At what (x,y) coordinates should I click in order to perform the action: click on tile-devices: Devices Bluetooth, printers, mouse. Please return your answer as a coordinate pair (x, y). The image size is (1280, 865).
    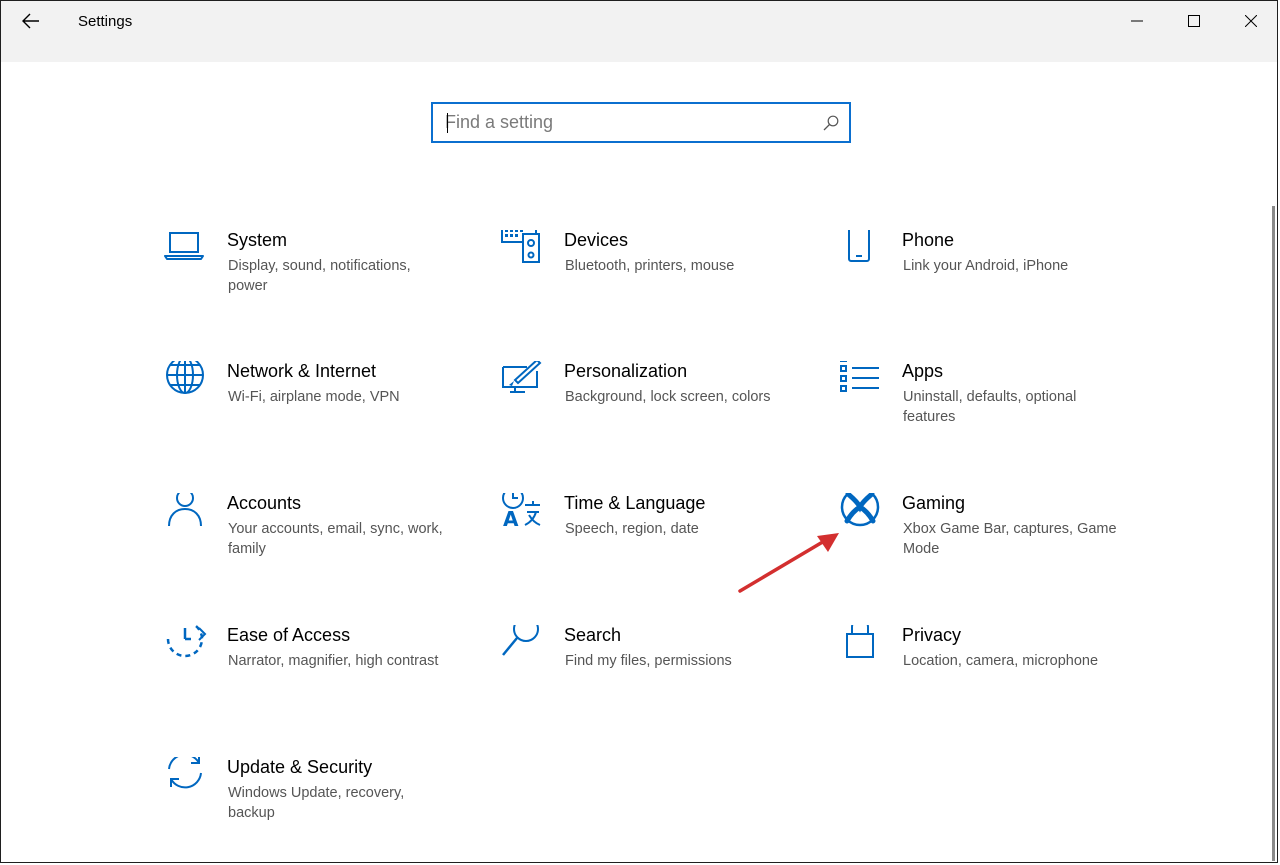
    Looking at the image, I should click on (651, 280).